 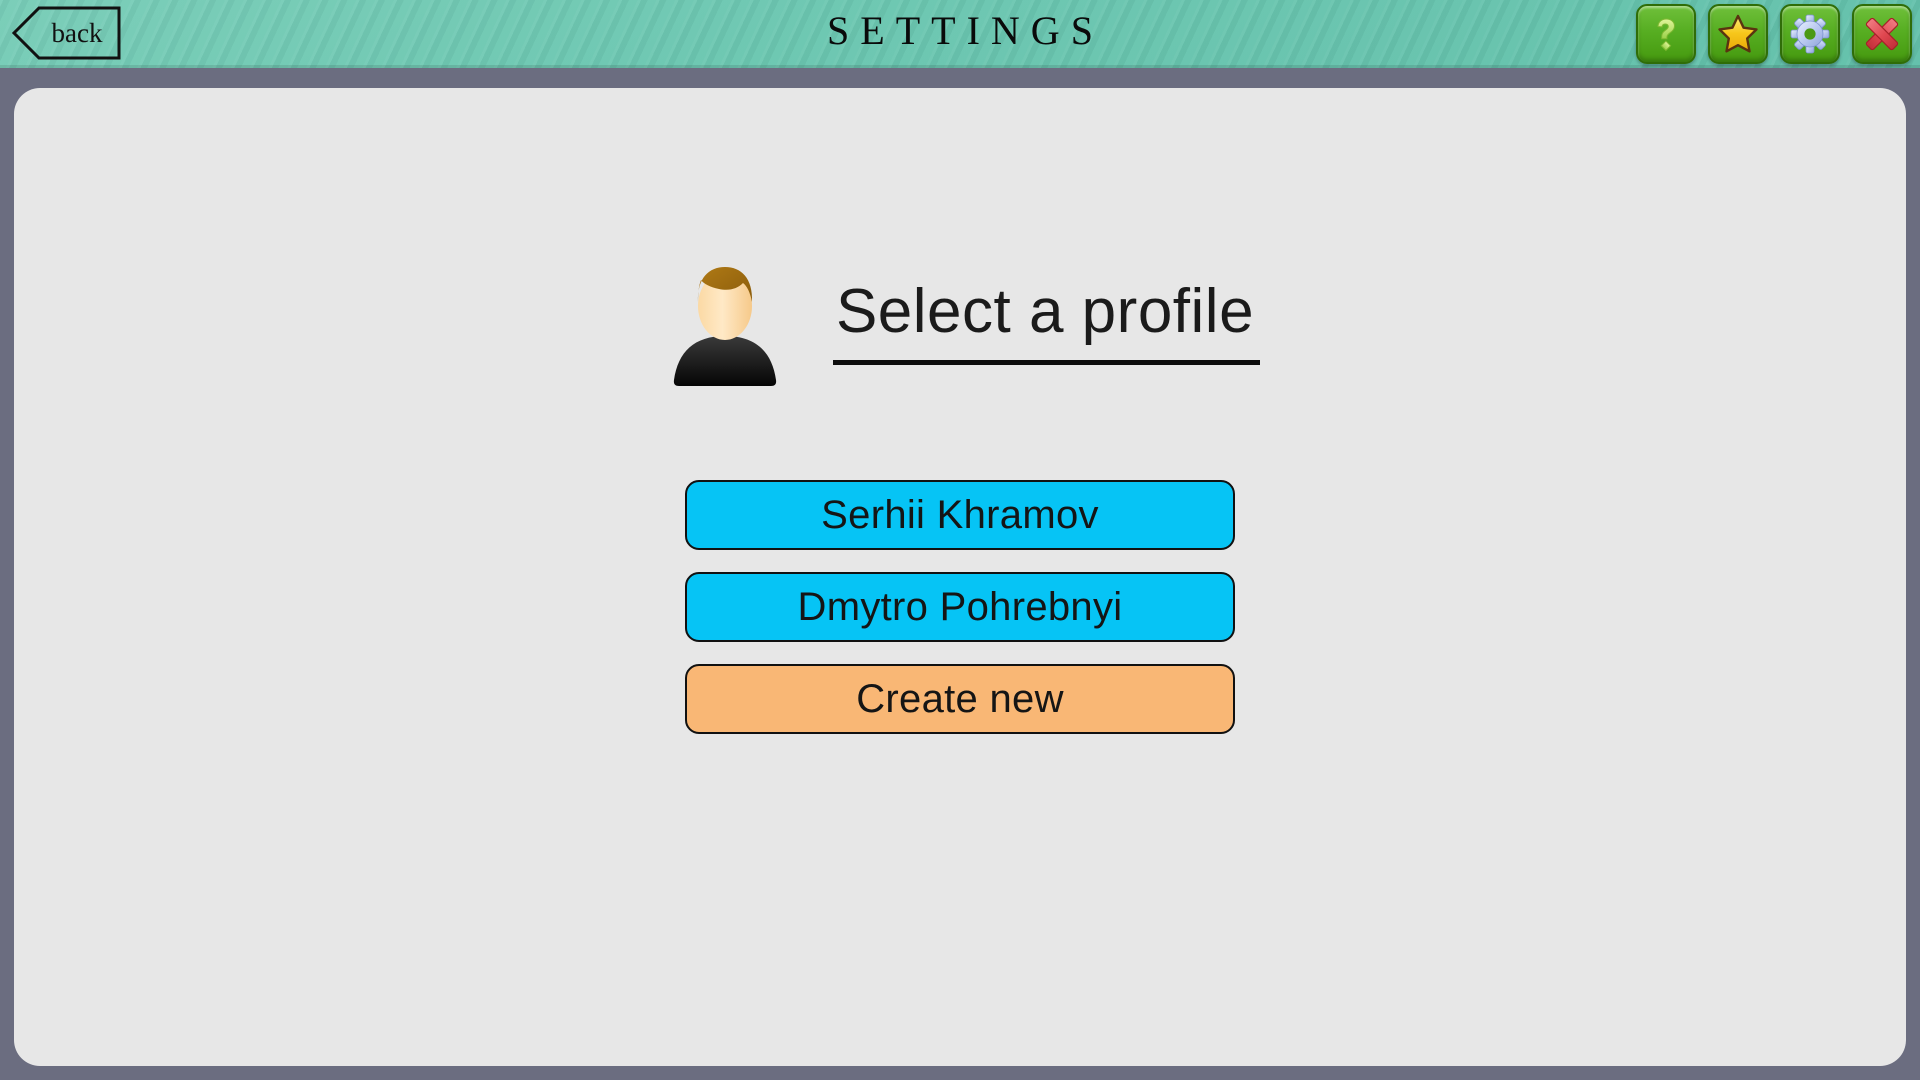 What do you see at coordinates (960, 515) in the screenshot?
I see `profile-button-1: Serhii Khramov` at bounding box center [960, 515].